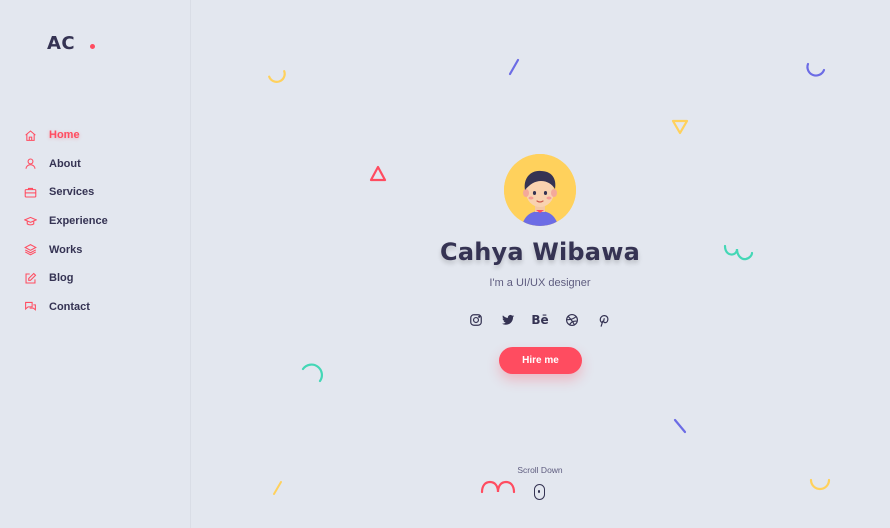 The height and width of the screenshot is (528, 890). Describe the element at coordinates (30, 135) in the screenshot. I see `home-icon` at that location.